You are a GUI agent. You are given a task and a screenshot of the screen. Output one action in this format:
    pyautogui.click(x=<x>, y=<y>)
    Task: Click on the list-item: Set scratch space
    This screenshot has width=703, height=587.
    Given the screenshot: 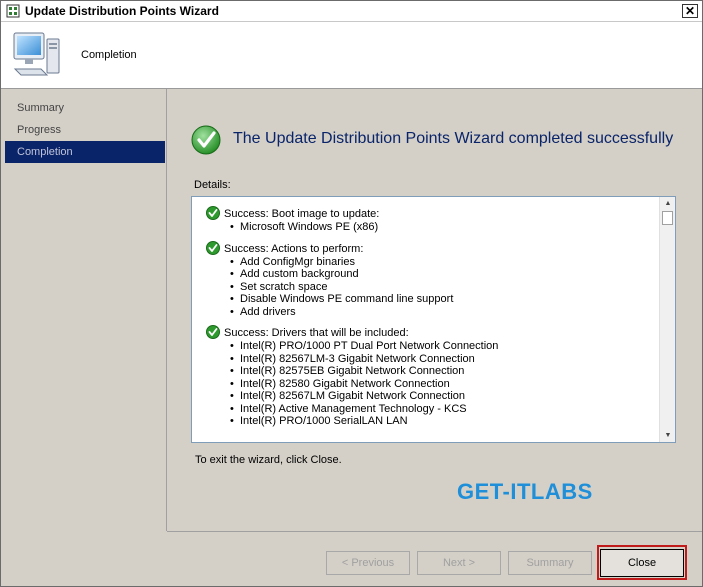 What is the action you would take?
    pyautogui.click(x=444, y=287)
    